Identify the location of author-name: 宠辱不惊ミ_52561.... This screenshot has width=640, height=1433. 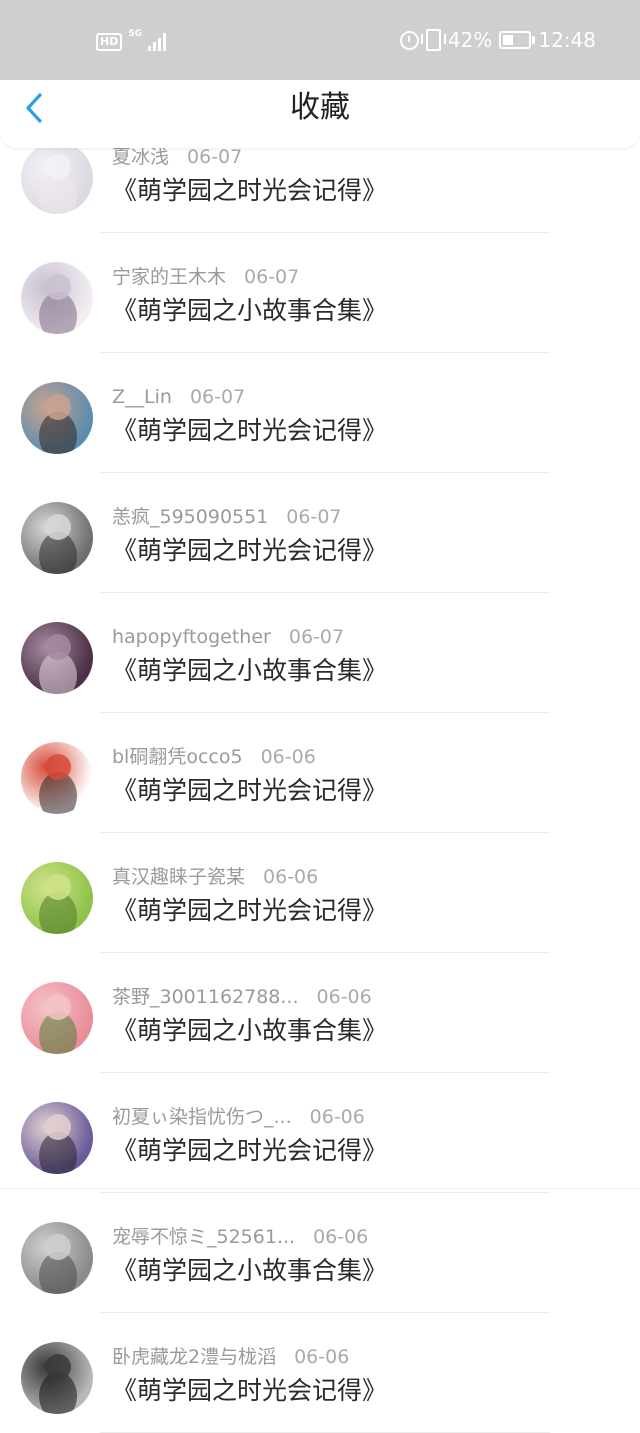
(203, 1237).